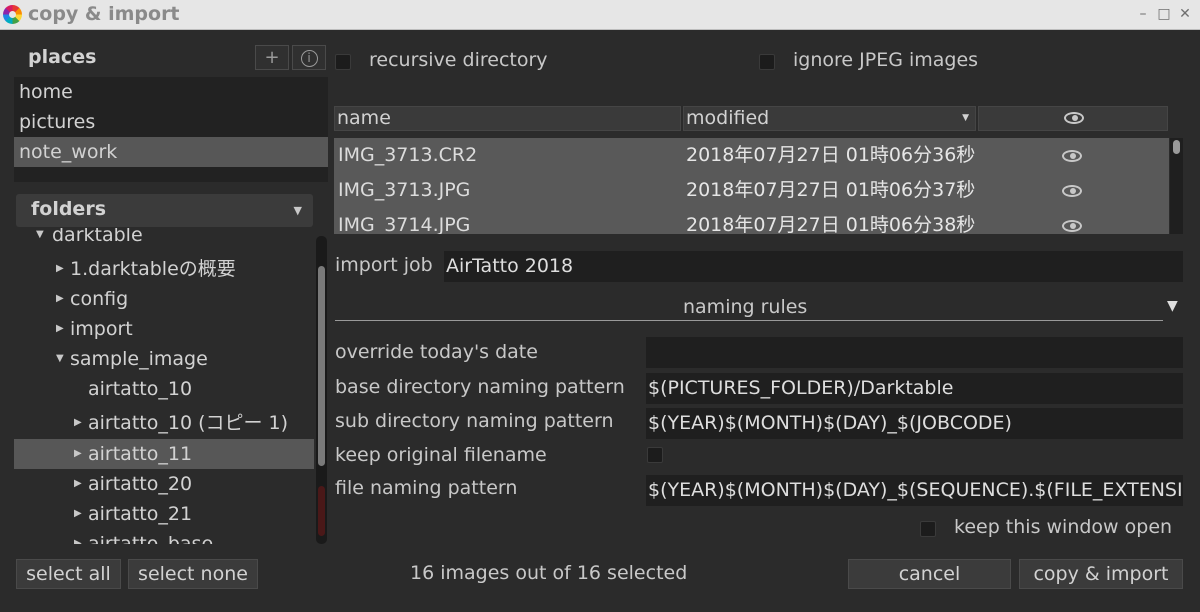  I want to click on copy-import-button: copy & import, so click(1101, 574).